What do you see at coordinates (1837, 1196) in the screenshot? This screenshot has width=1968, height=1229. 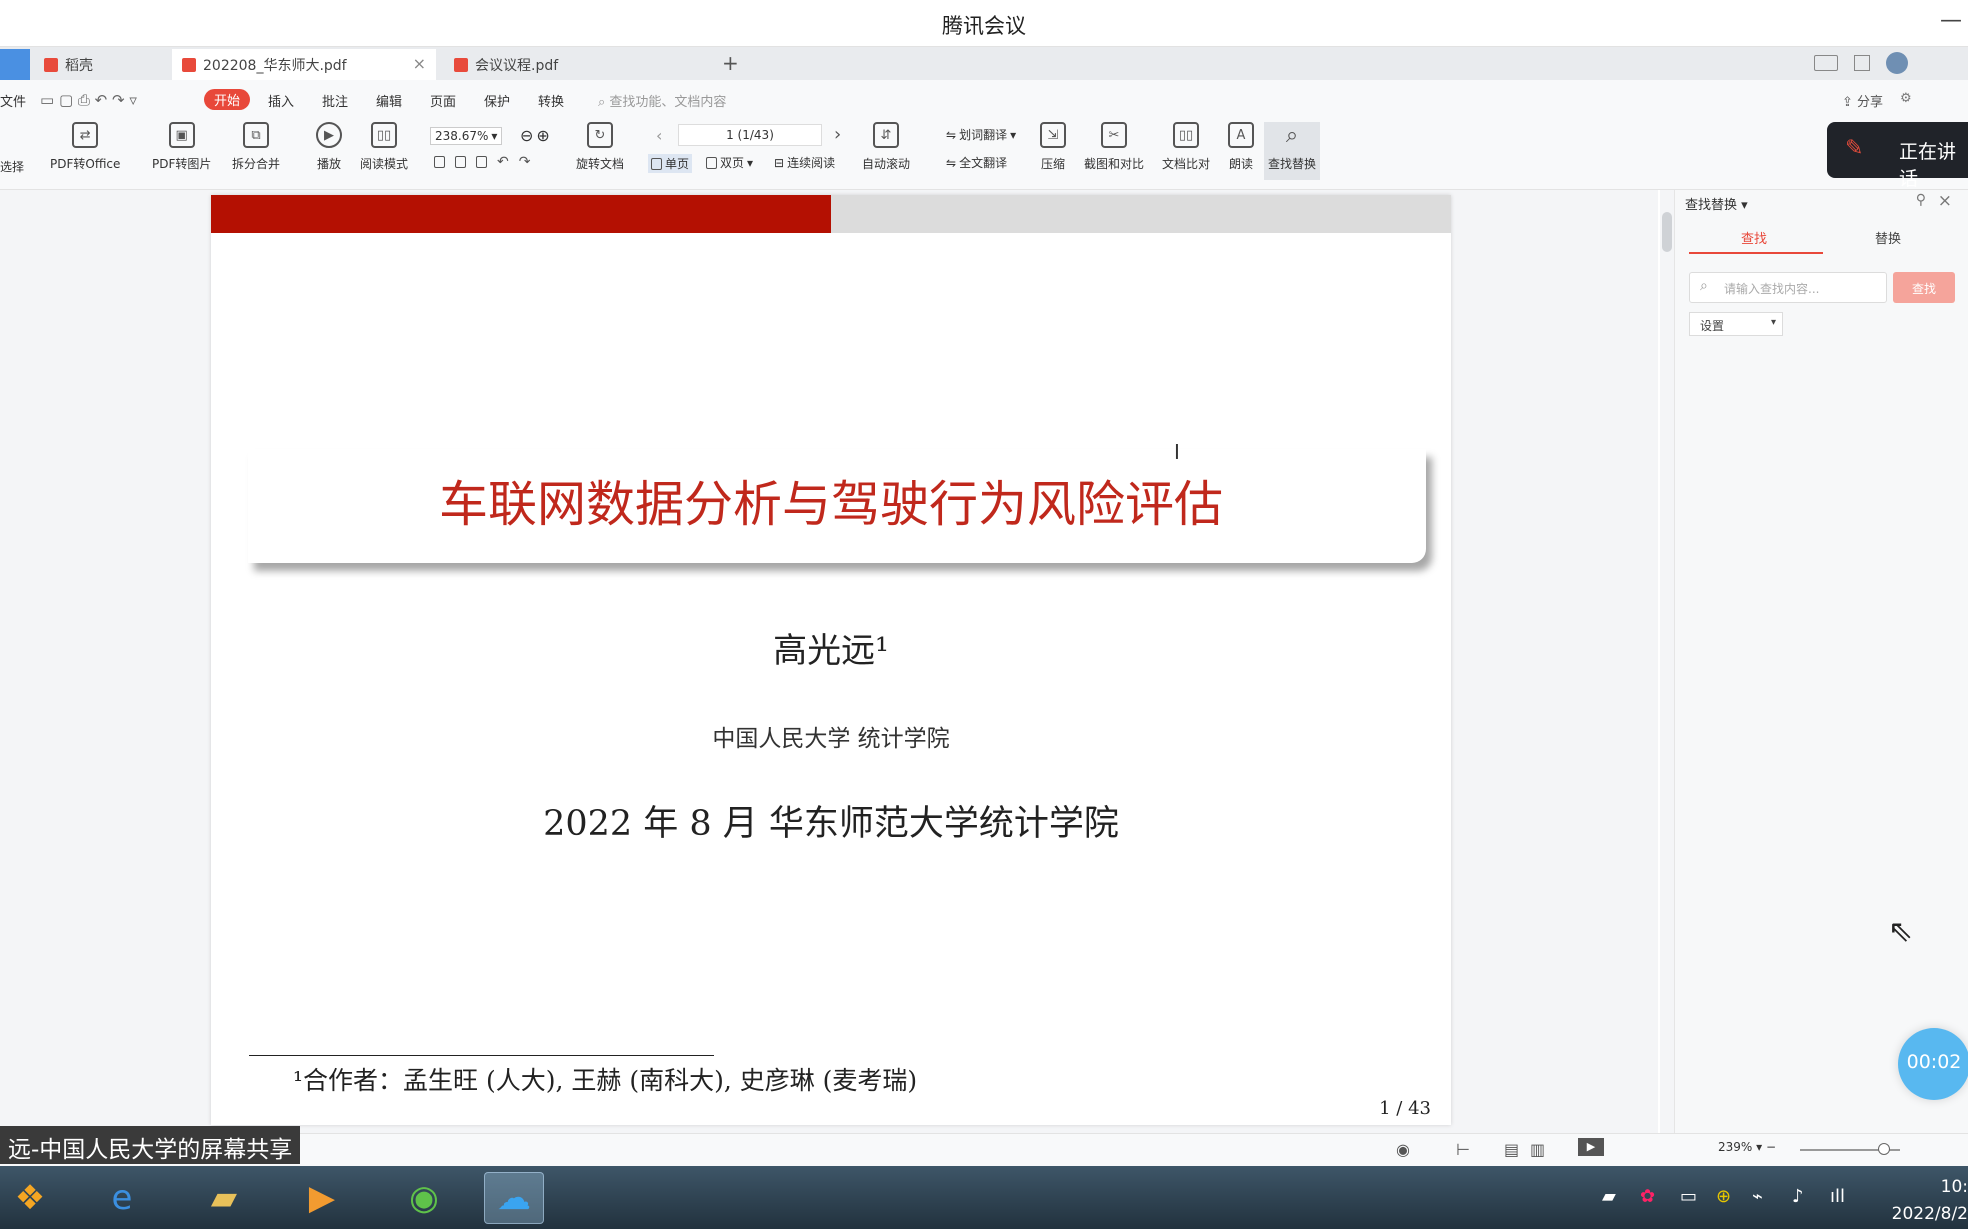 I see `network-signal-icon: ıll` at bounding box center [1837, 1196].